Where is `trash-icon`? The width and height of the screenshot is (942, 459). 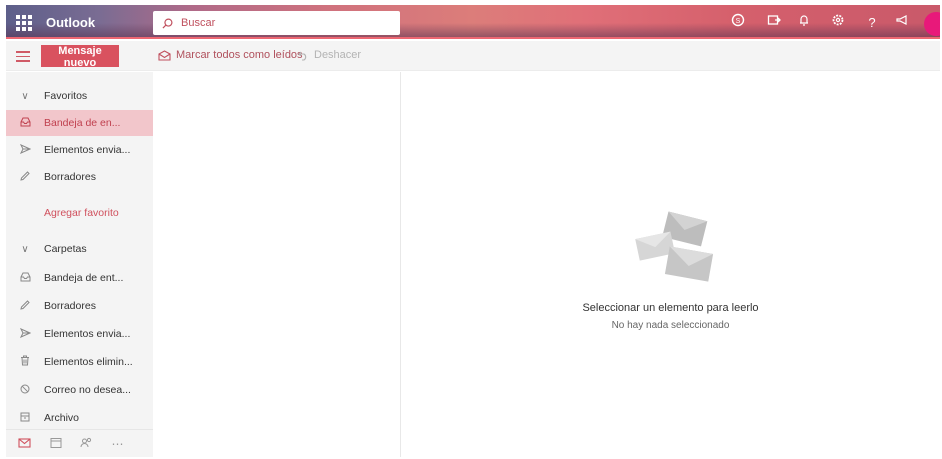
trash-icon is located at coordinates (25, 362).